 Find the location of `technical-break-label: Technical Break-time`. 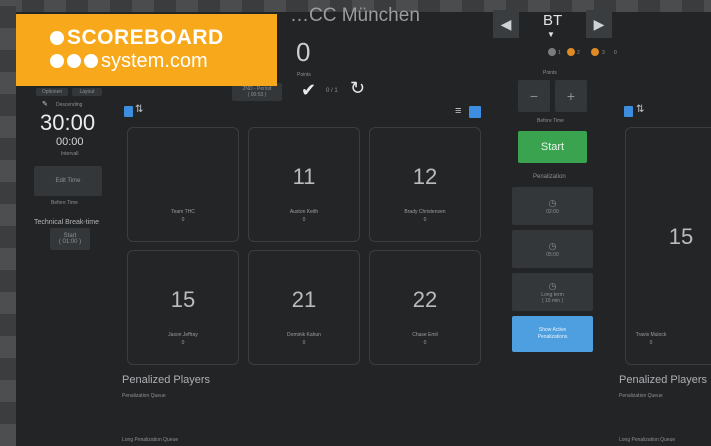

technical-break-label: Technical Break-time is located at coordinates (66, 222).